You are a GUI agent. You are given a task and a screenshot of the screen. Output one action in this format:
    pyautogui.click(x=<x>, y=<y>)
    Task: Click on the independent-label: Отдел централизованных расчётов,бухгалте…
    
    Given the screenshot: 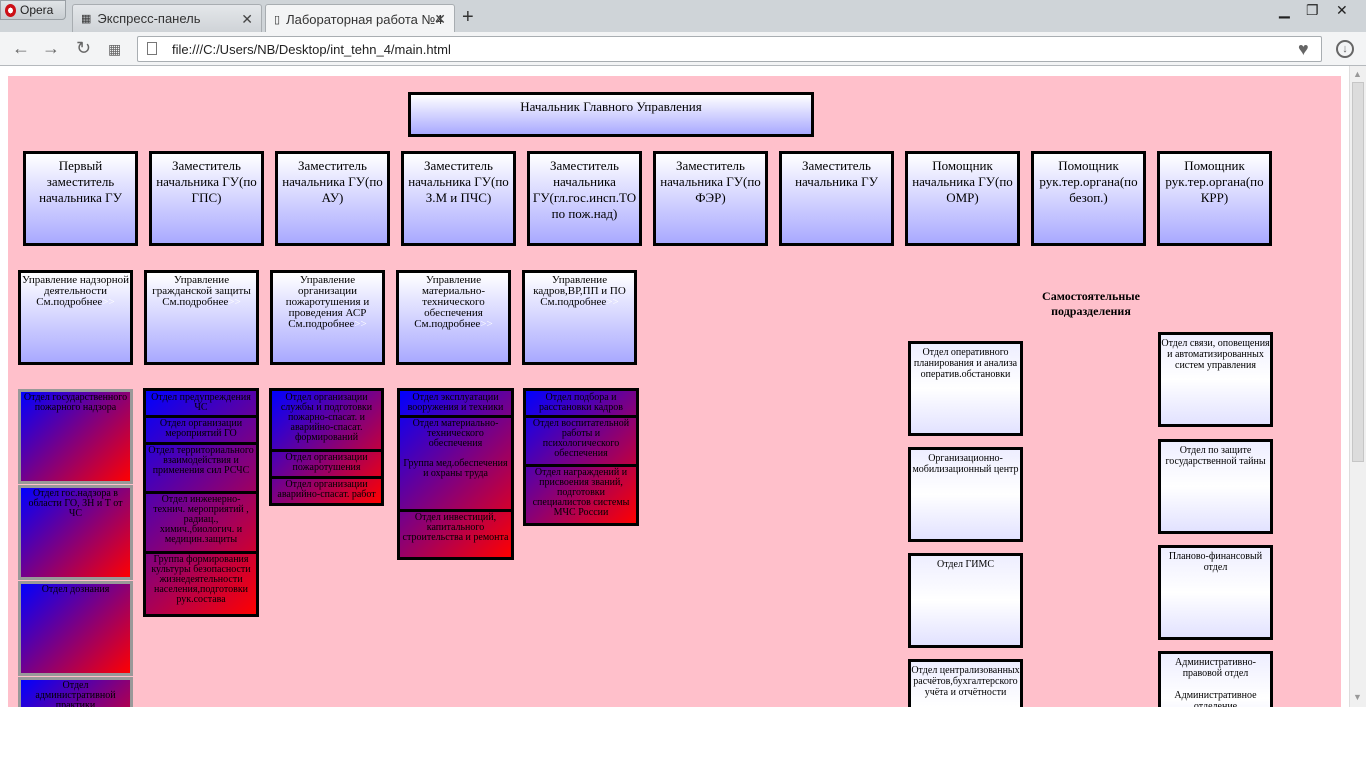 What is the action you would take?
    pyautogui.click(x=965, y=681)
    